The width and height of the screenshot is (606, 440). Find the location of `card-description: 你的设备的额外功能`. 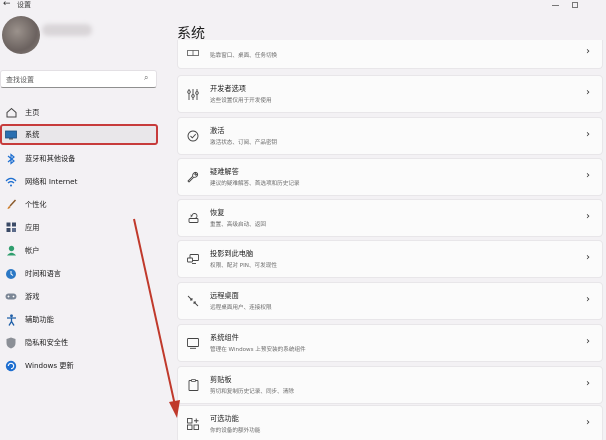

card-description: 你的设备的额外功能 is located at coordinates (235, 431).